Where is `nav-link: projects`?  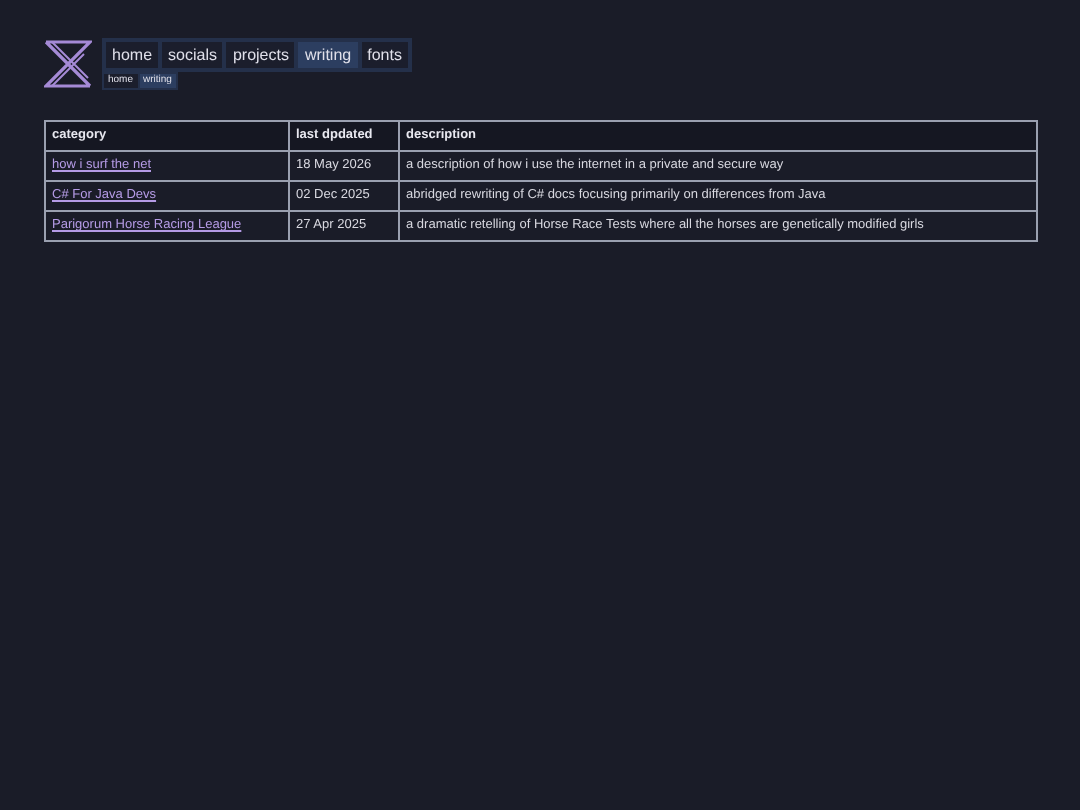 nav-link: projects is located at coordinates (260, 55).